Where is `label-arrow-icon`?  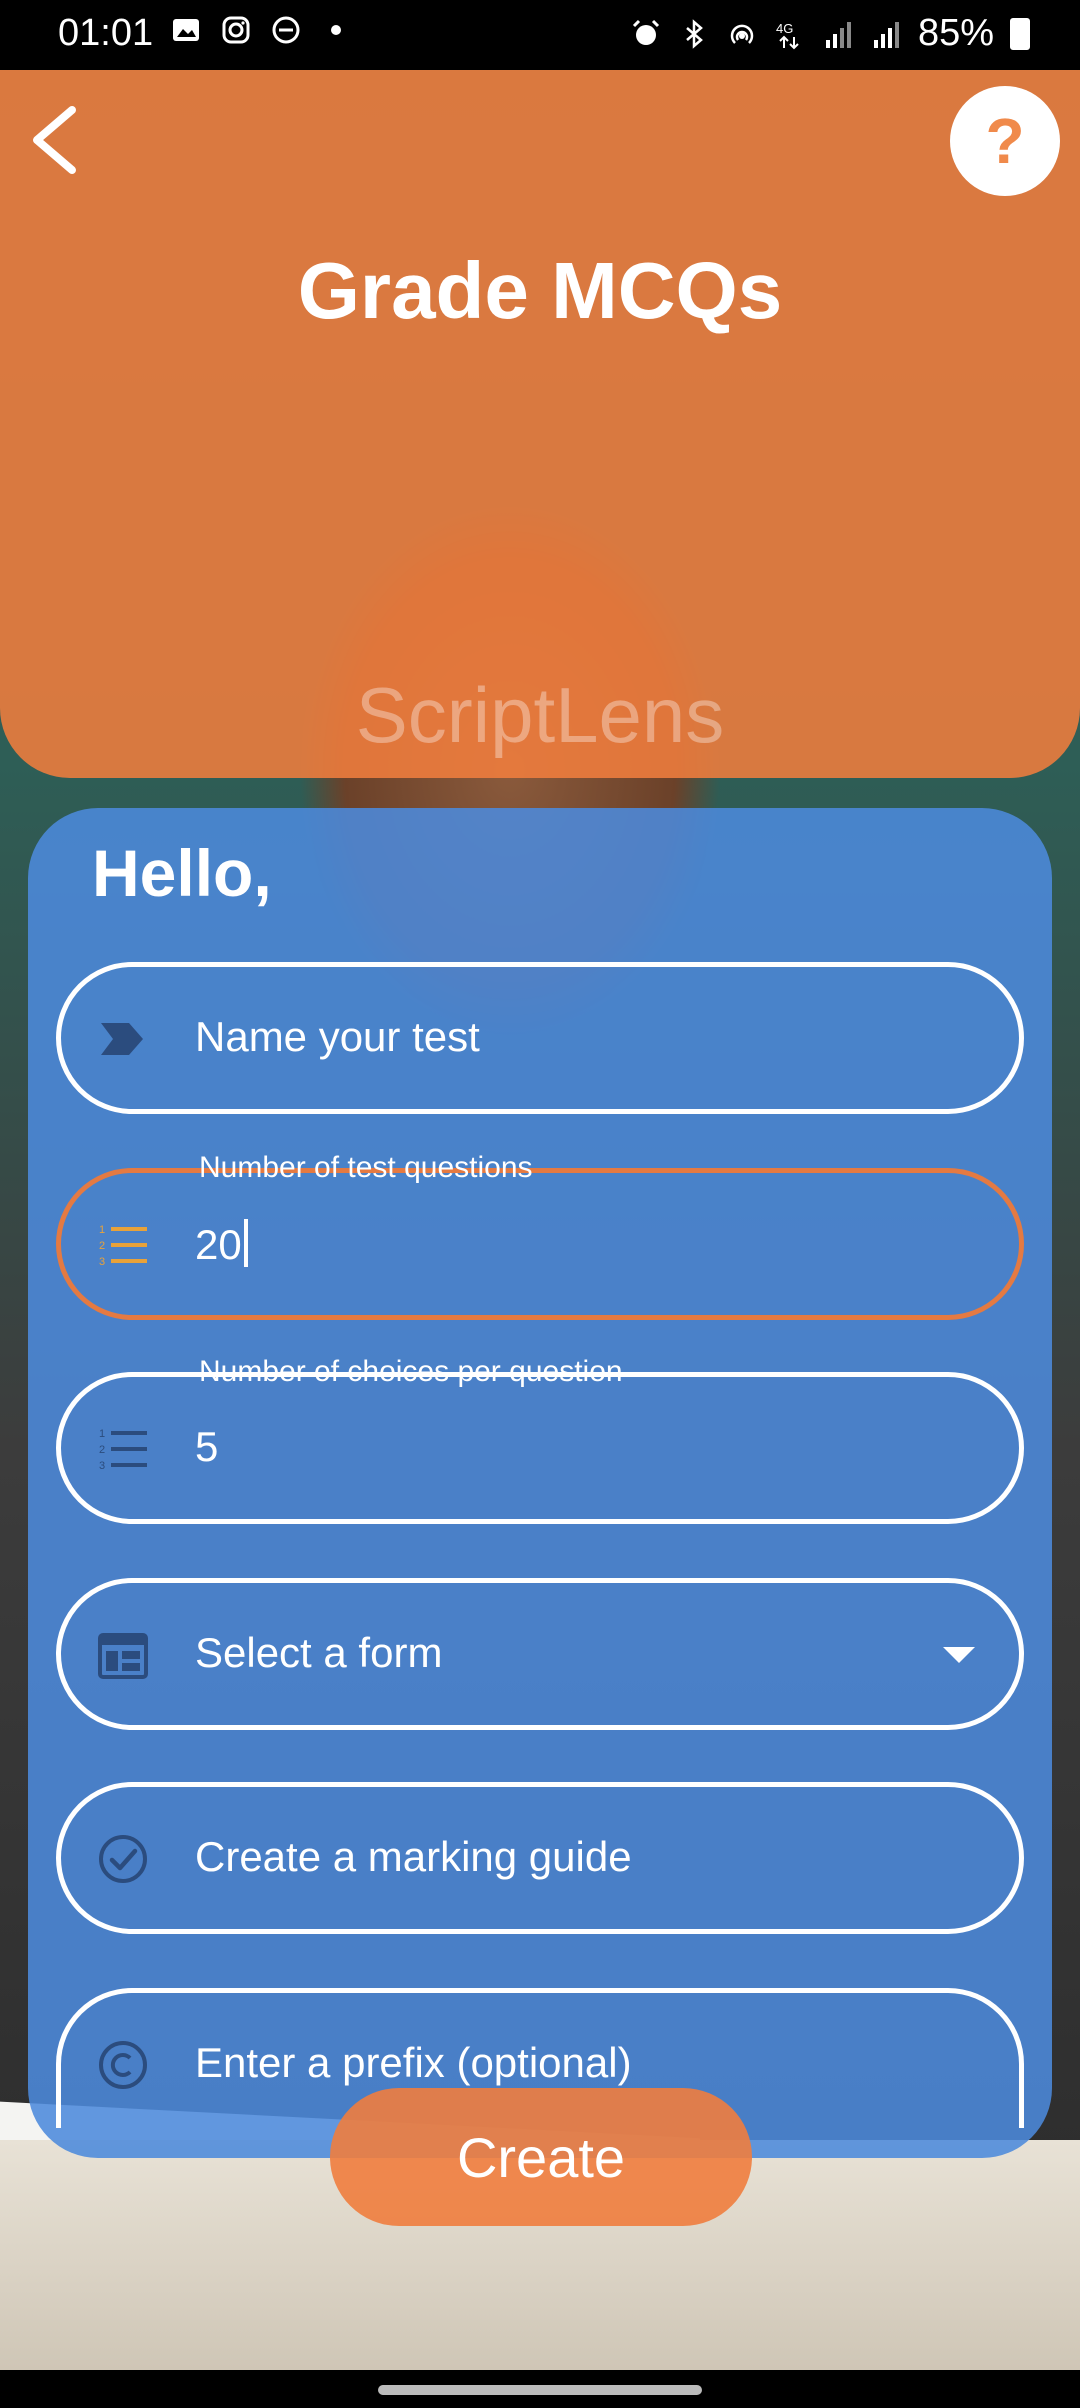
label-arrow-icon is located at coordinates (122, 1039).